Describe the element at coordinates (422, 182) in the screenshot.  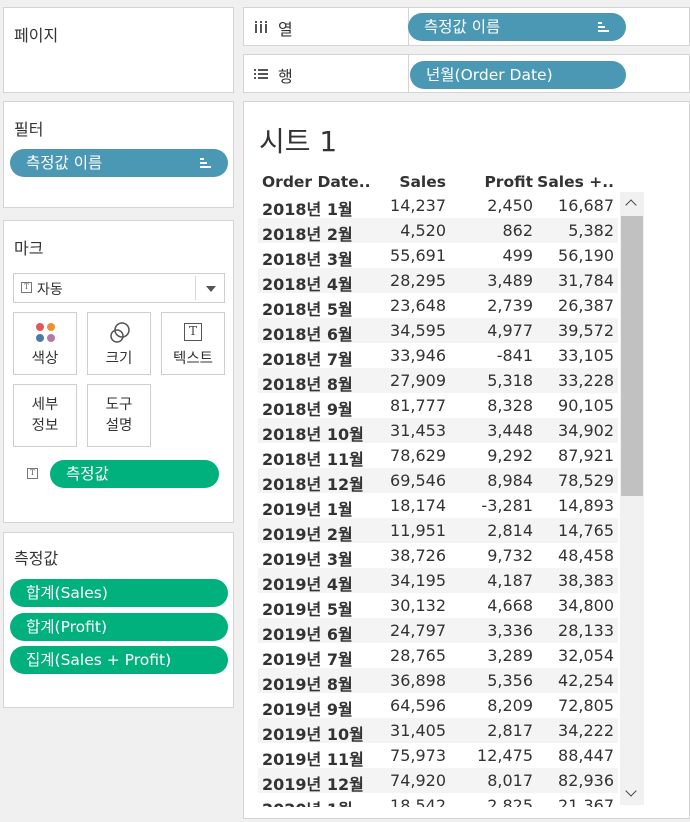
I see `header-sales: Sales` at that location.